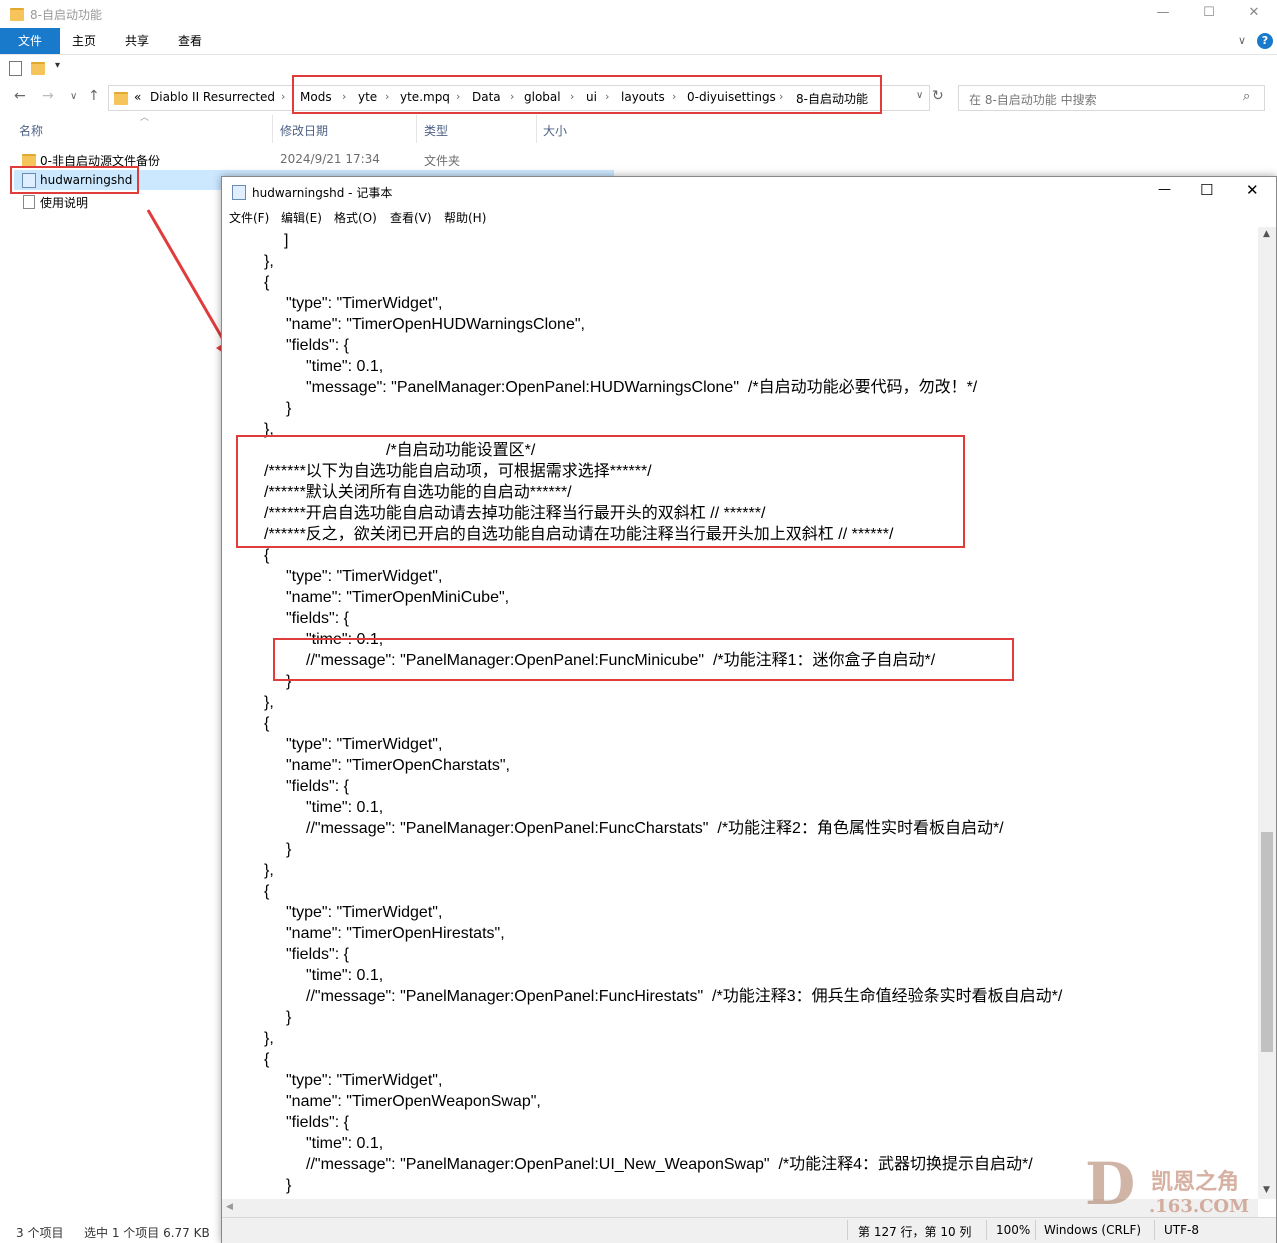 The image size is (1277, 1243). What do you see at coordinates (286, 240) in the screenshot?
I see `code-line: ]` at bounding box center [286, 240].